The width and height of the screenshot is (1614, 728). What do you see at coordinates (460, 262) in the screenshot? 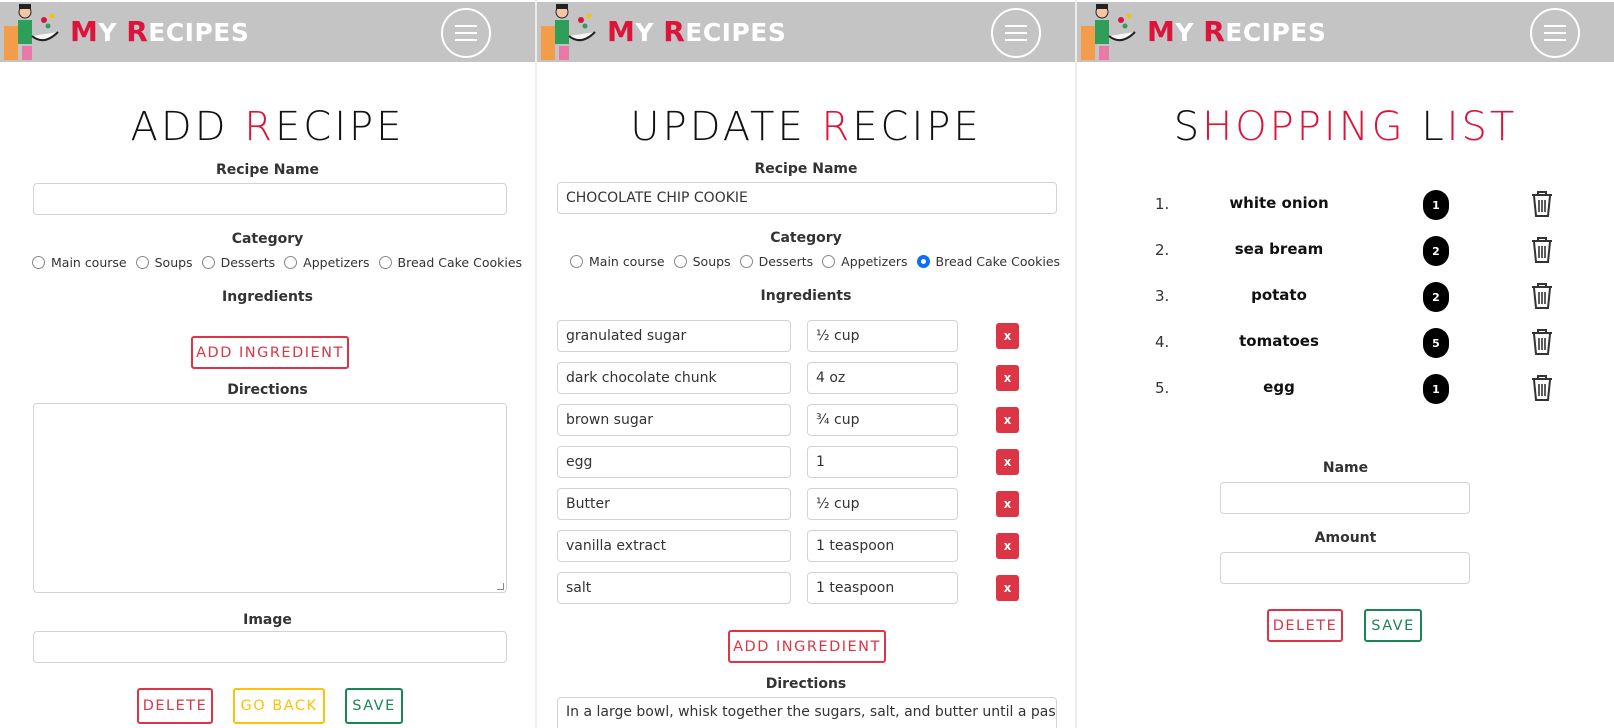
I see `category-label: Bread Cake Cookies` at bounding box center [460, 262].